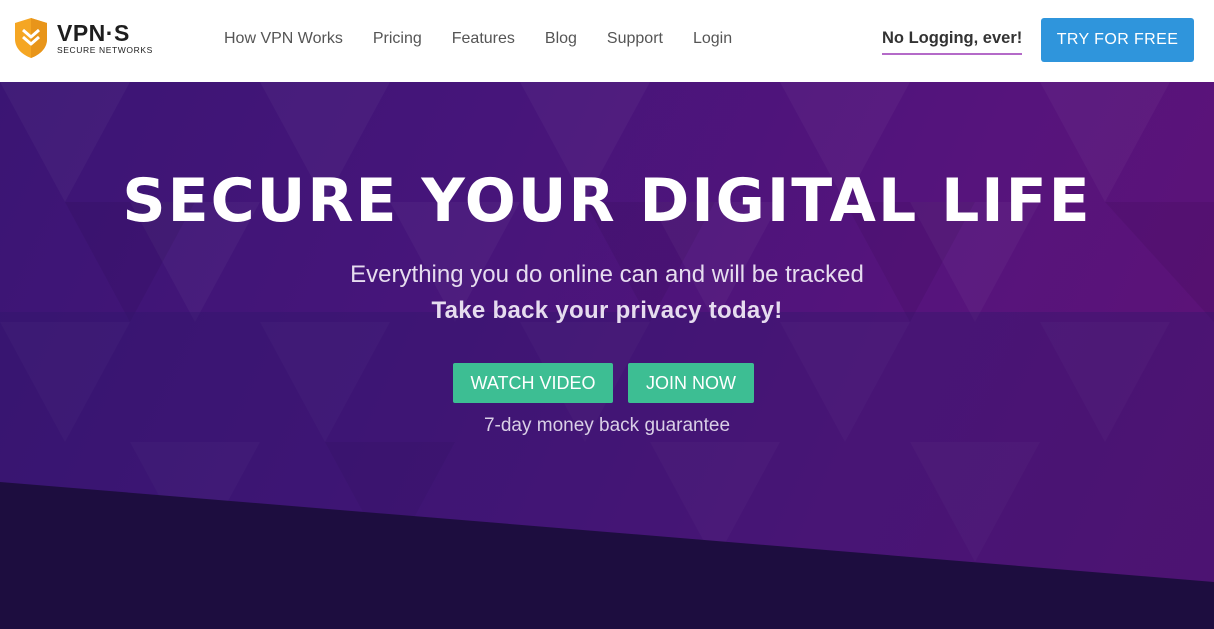 The image size is (1214, 629). I want to click on no-logging-tagline: No Logging, ever!, so click(952, 41).